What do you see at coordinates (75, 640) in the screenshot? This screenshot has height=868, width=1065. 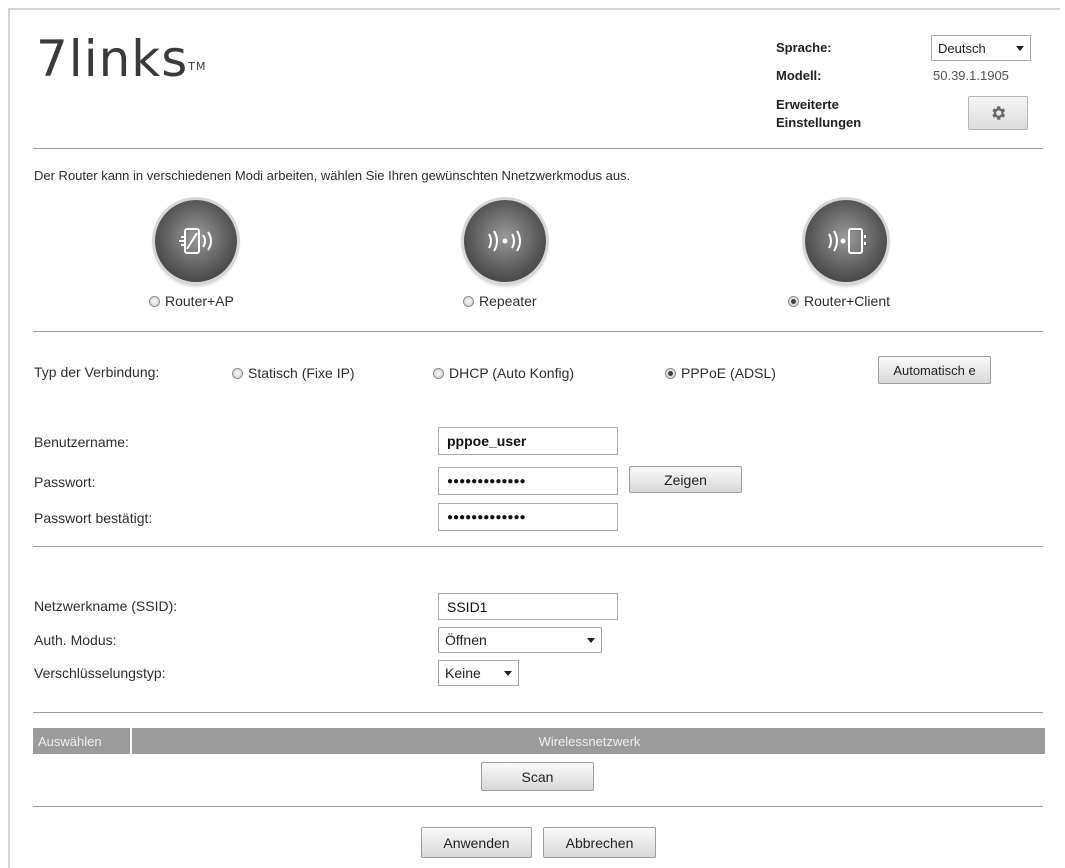 I see `auth-mode-label: Auth. Modus:` at bounding box center [75, 640].